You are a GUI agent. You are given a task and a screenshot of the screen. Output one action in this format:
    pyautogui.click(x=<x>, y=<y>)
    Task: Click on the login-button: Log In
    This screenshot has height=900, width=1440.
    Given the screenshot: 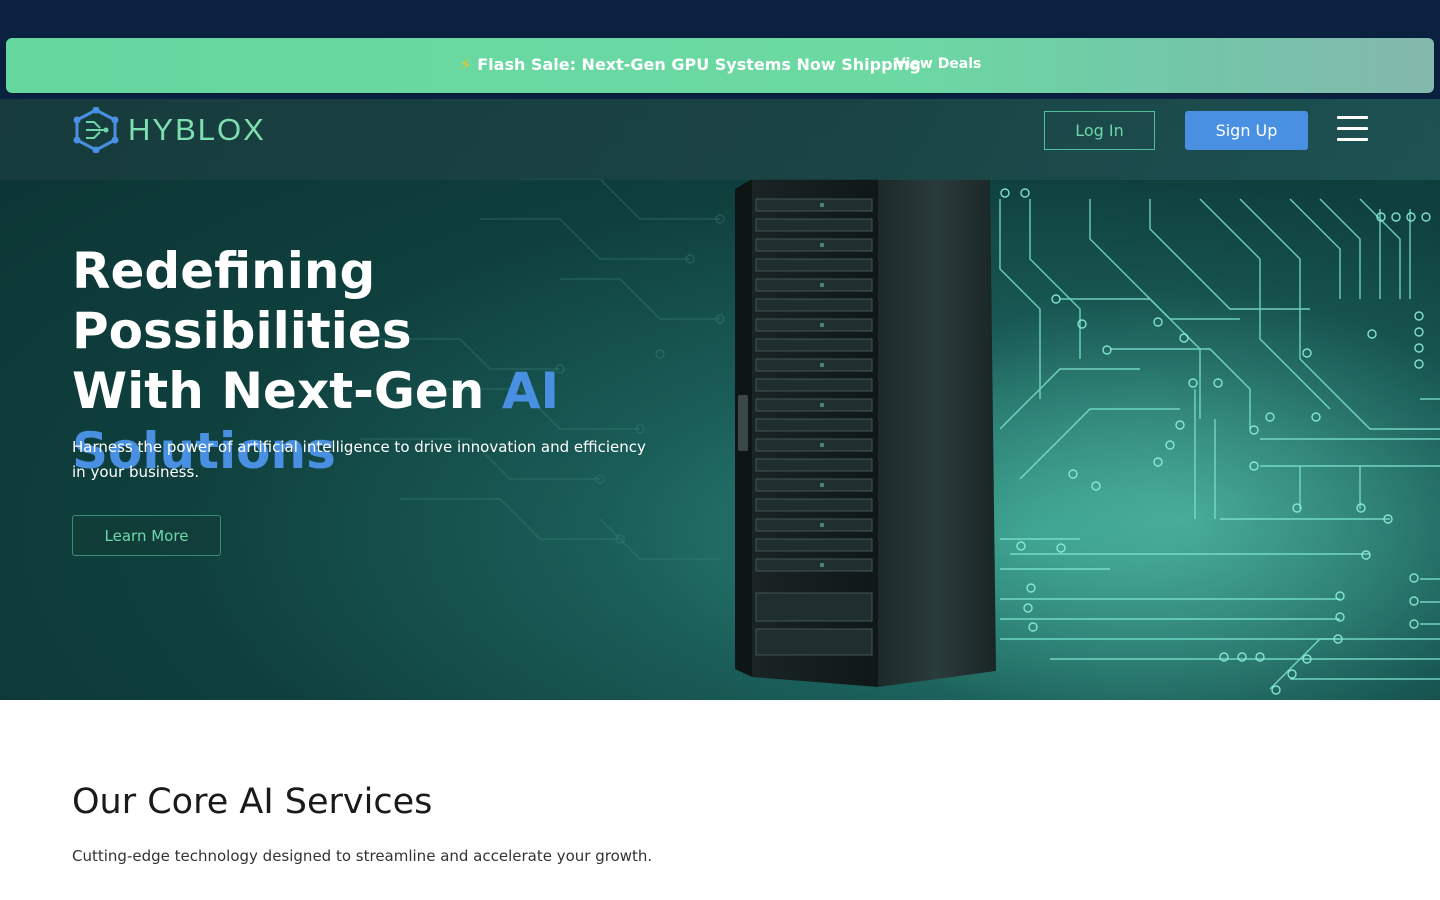 What is the action you would take?
    pyautogui.click(x=1099, y=130)
    